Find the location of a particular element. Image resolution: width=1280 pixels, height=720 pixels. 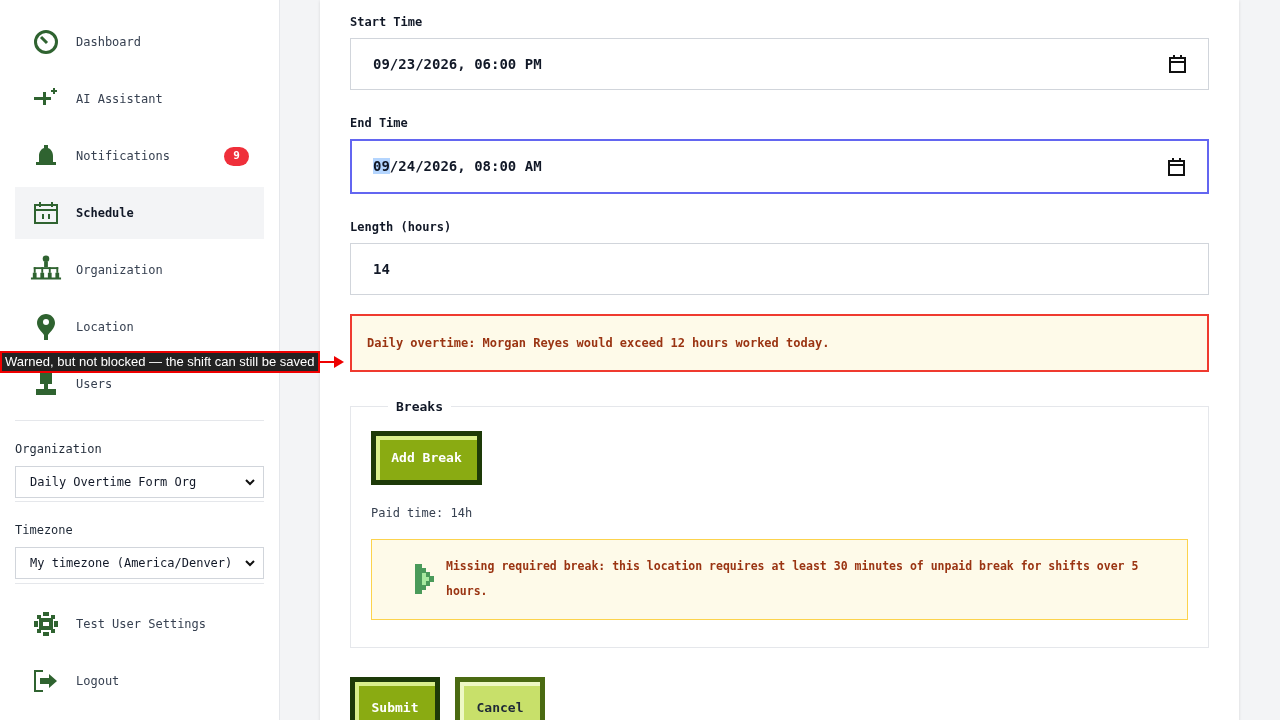

logout-icon is located at coordinates (46, 681).